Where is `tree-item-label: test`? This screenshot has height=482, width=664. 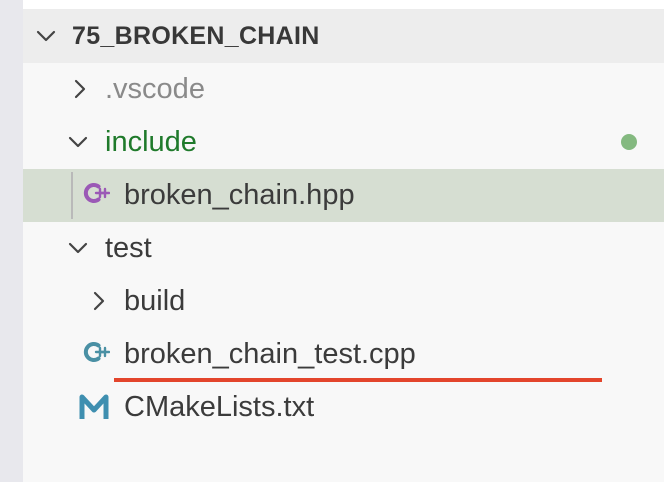
tree-item-label: test is located at coordinates (128, 248).